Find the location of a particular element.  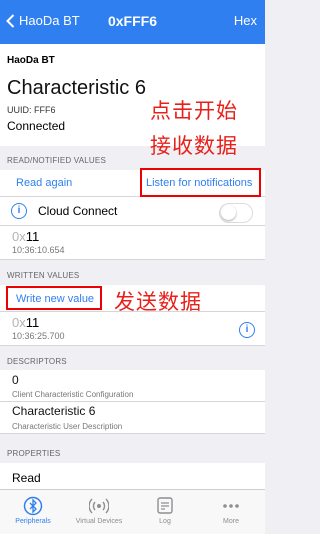

property-row: Read is located at coordinates (132, 476).